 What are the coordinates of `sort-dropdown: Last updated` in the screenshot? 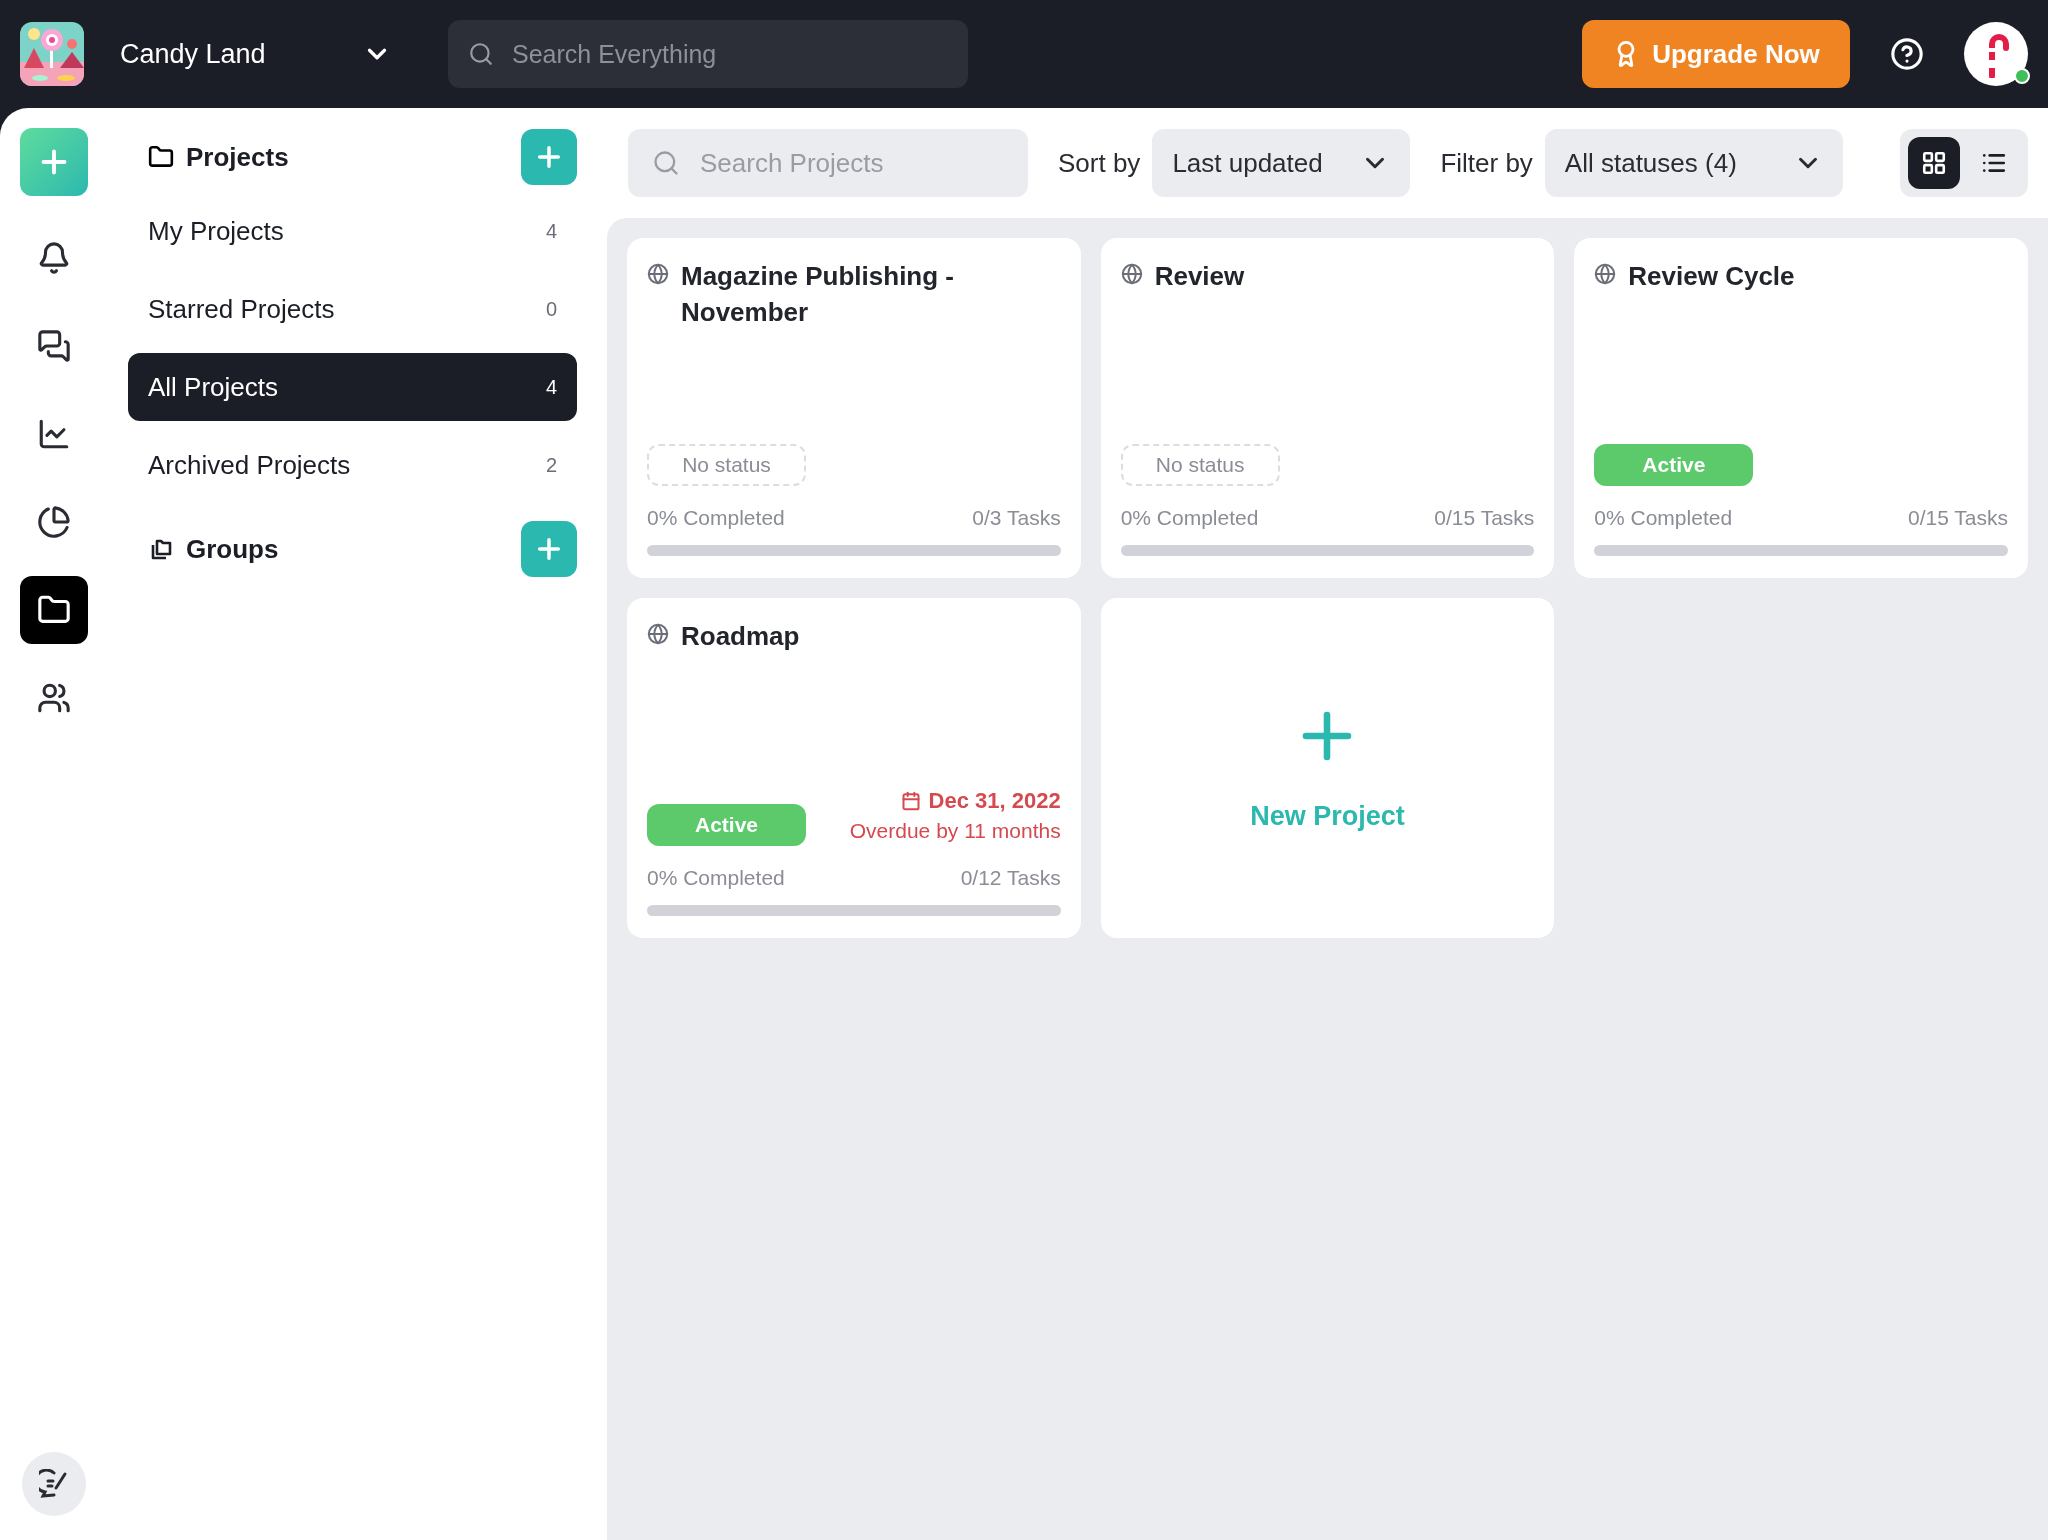 It's located at (1281, 163).